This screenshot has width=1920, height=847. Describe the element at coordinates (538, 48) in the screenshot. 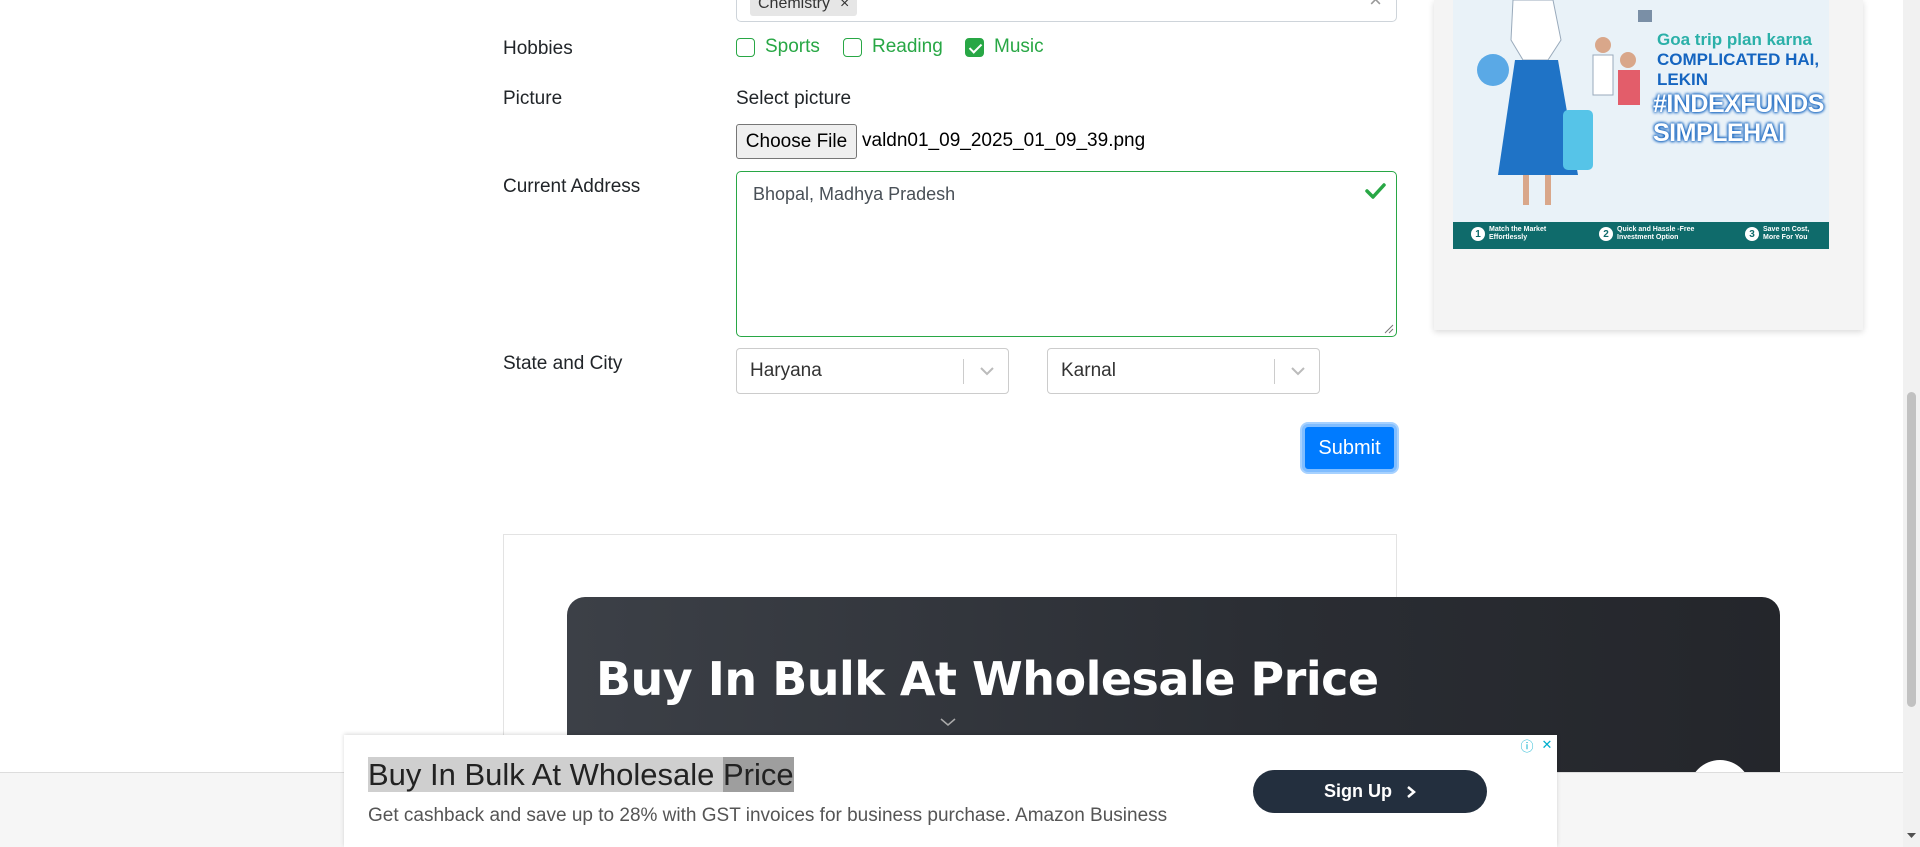

I see `hobbies-label: Hobbies` at that location.